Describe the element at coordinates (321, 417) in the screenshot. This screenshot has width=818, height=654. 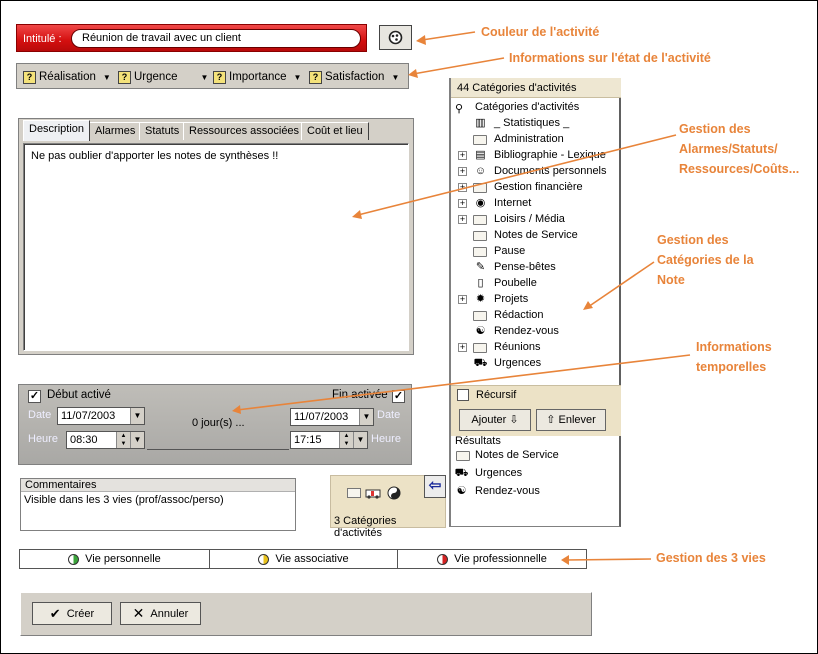
I see `end-date-value: 11/07/2003` at that location.